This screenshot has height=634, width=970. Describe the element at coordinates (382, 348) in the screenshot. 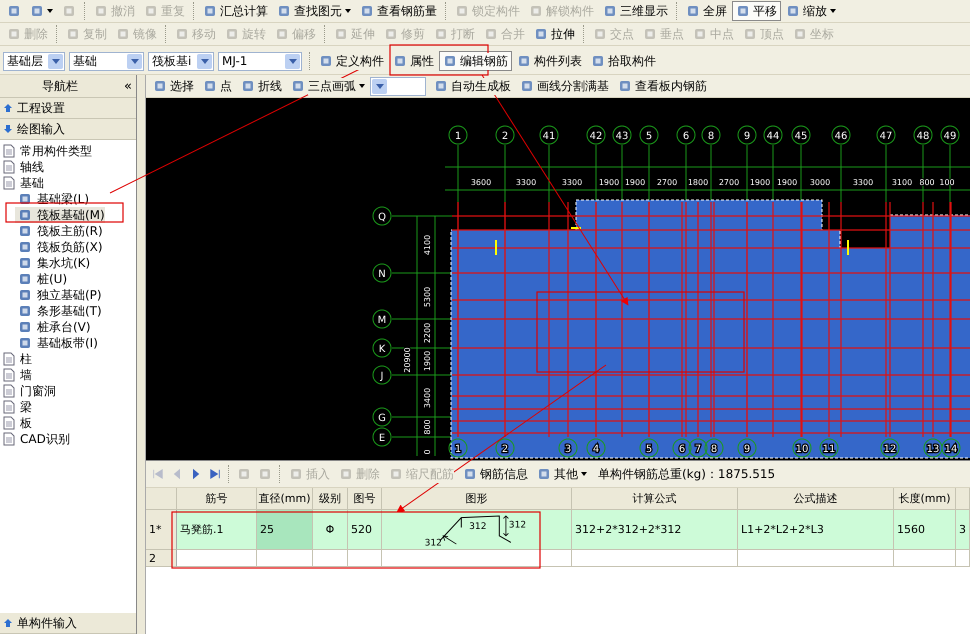

I see `axis-bubble: K` at that location.